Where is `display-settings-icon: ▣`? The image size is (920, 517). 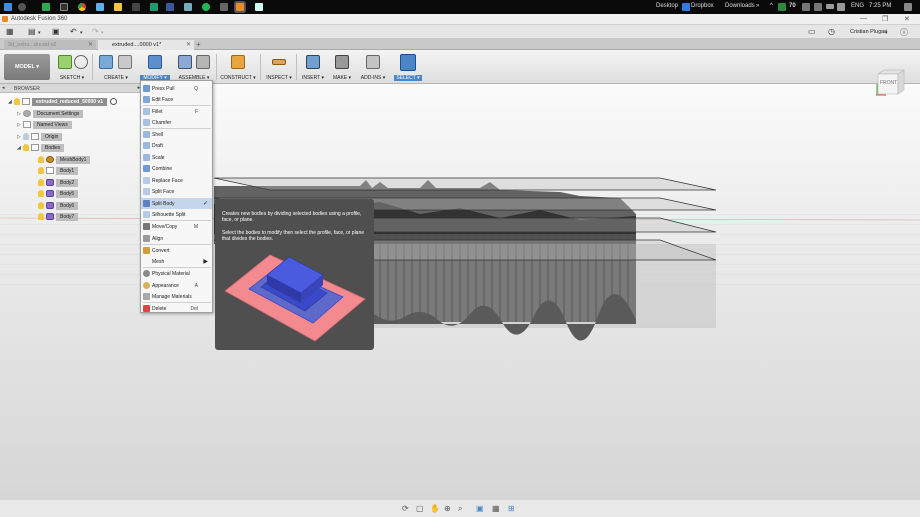
display-settings-icon: ▣ is located at coordinates (480, 508).